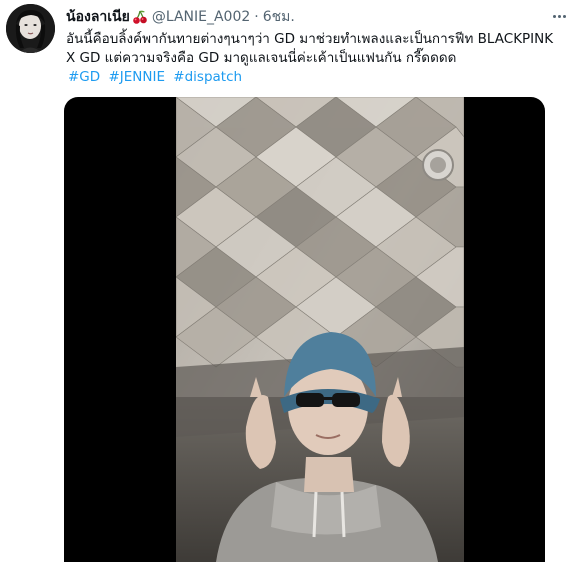 Image resolution: width=584 pixels, height=562 pixels. I want to click on cherry-emoji-icon, so click(140, 17).